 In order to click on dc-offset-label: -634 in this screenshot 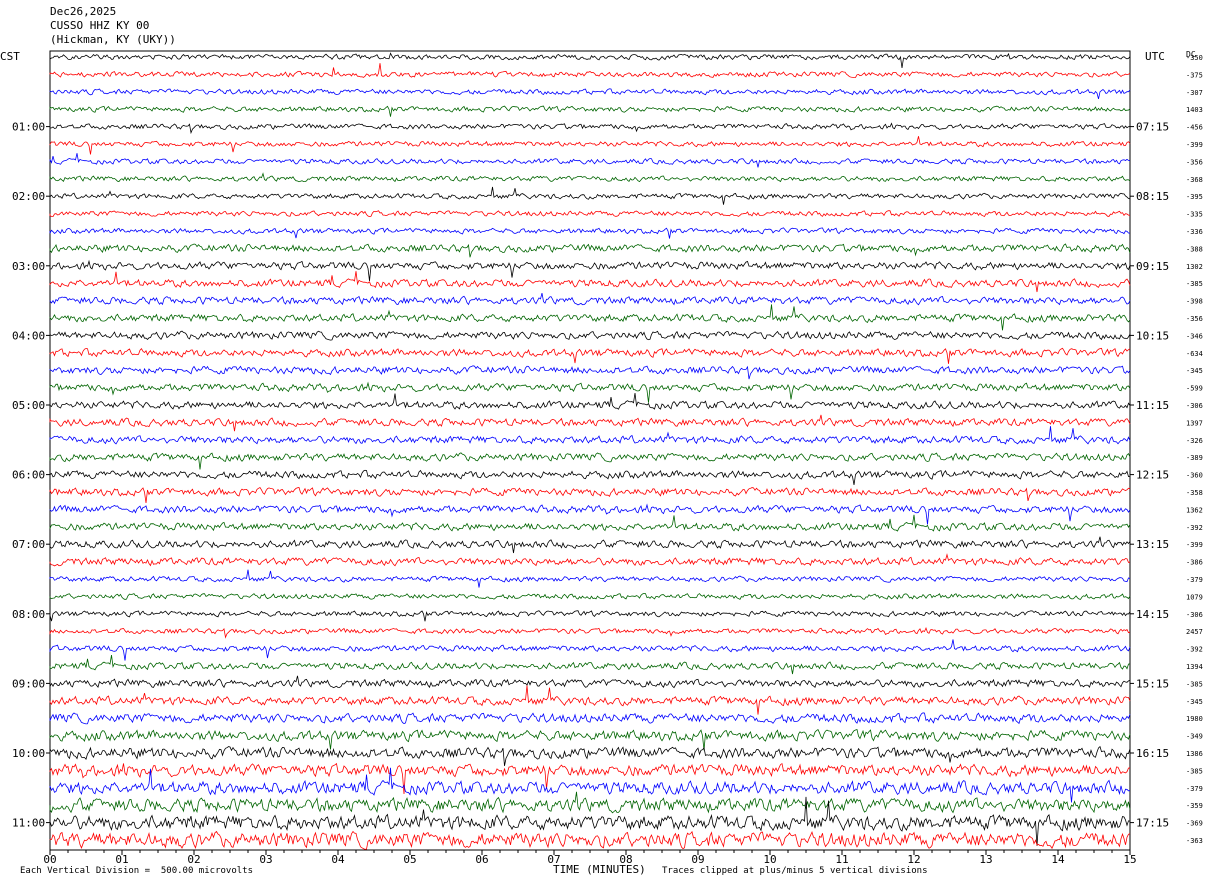, I will do `click(1194, 354)`.